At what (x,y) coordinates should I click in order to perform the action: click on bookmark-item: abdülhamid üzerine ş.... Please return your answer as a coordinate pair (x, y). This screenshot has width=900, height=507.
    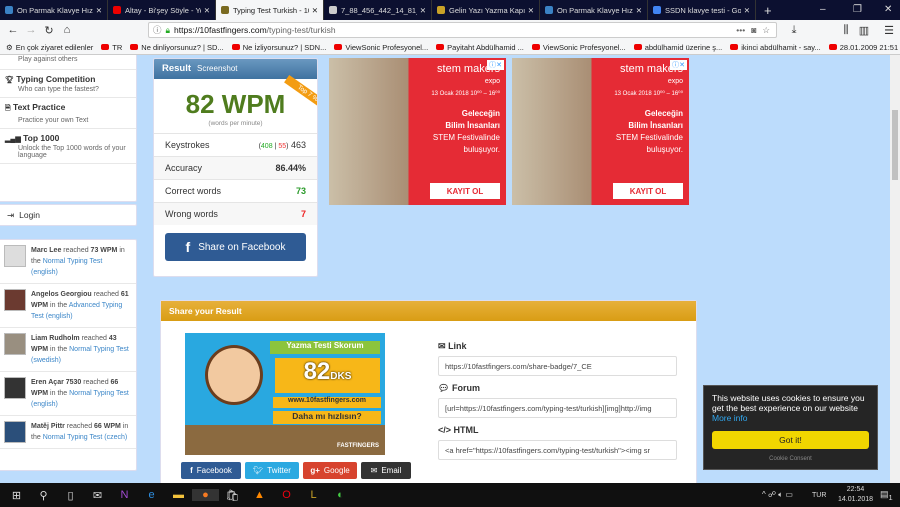
    Looking at the image, I should click on (677, 47).